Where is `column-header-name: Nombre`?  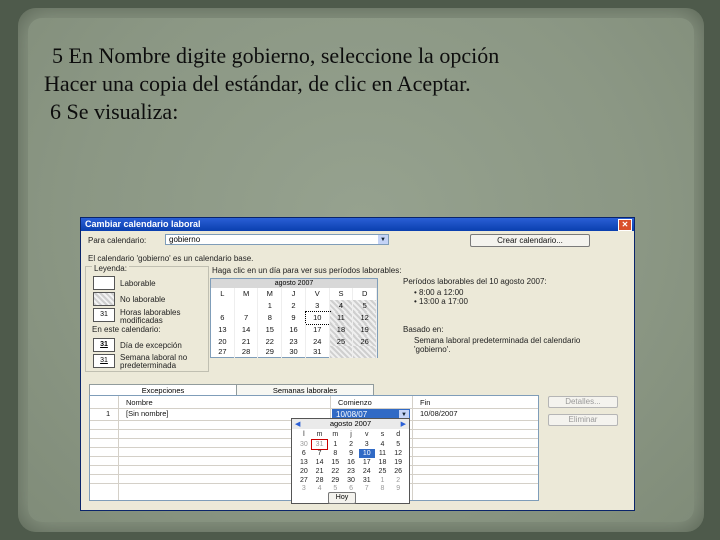 column-header-name: Nombre is located at coordinates (139, 402).